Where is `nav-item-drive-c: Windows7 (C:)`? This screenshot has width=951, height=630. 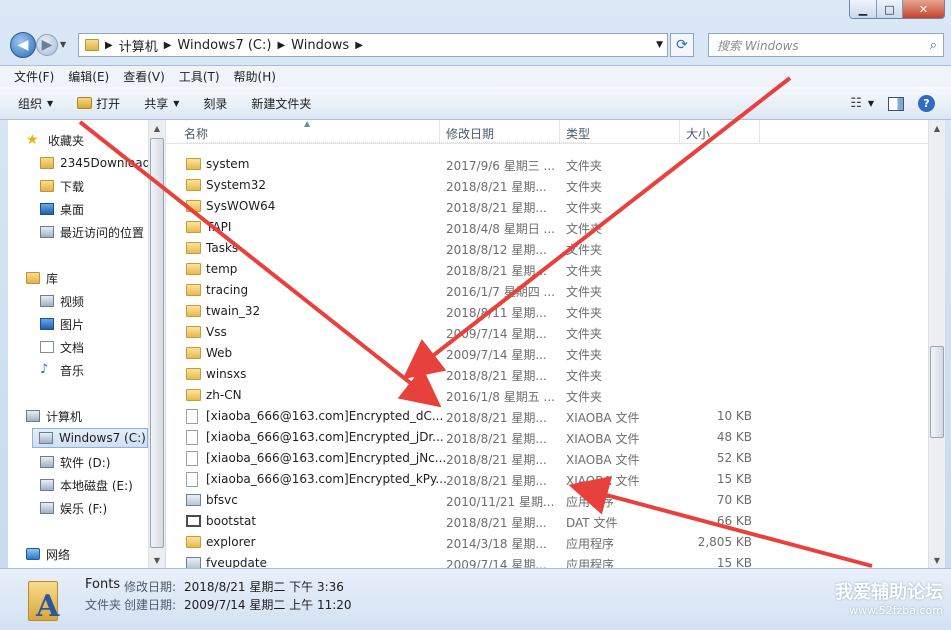 nav-item-drive-c: Windows7 (C:) is located at coordinates (90, 438).